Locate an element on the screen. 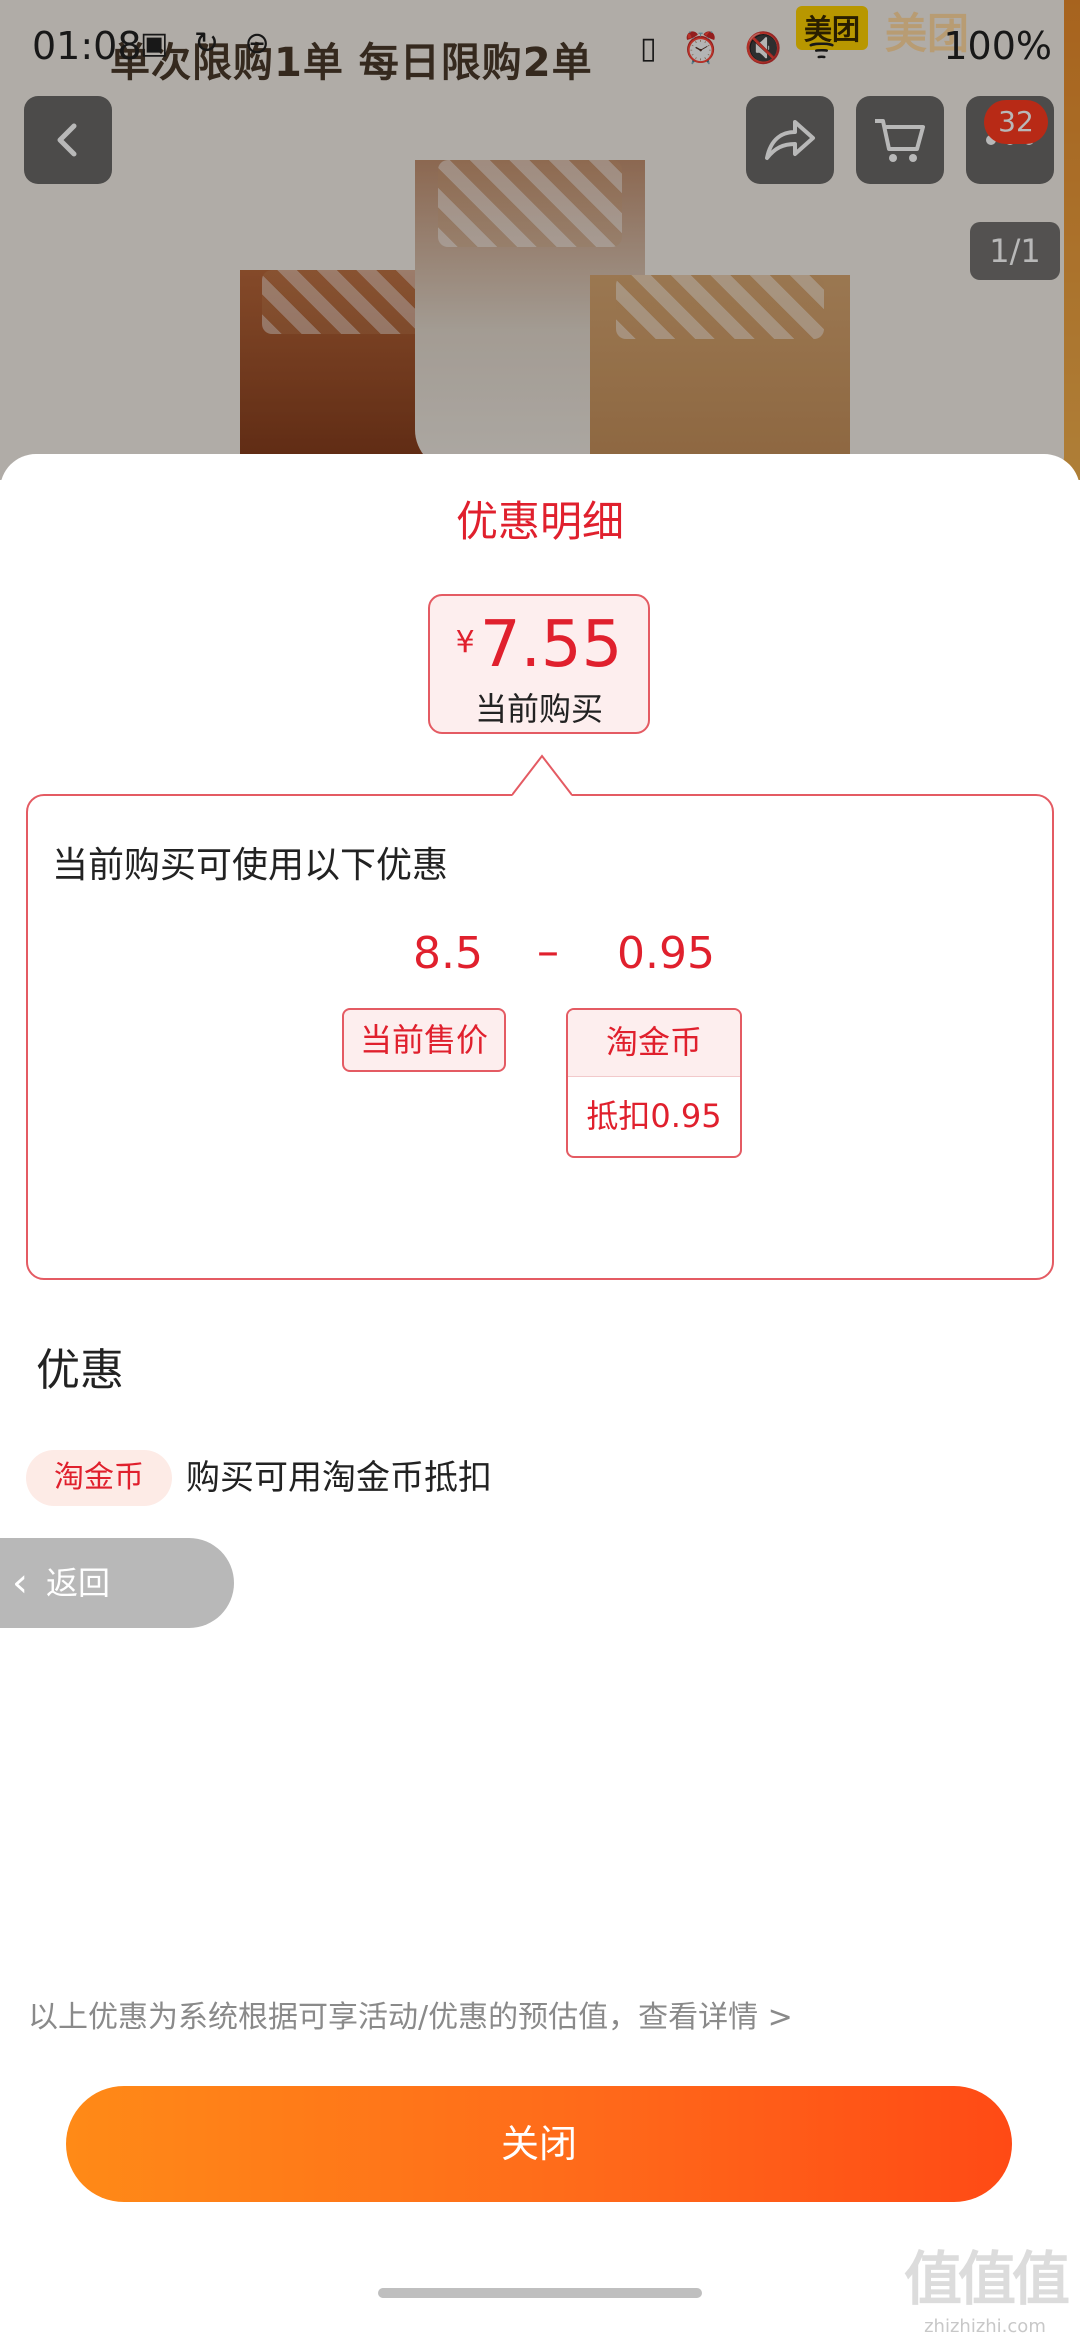 The image size is (1080, 2337). home-indicator is located at coordinates (540, 2293).